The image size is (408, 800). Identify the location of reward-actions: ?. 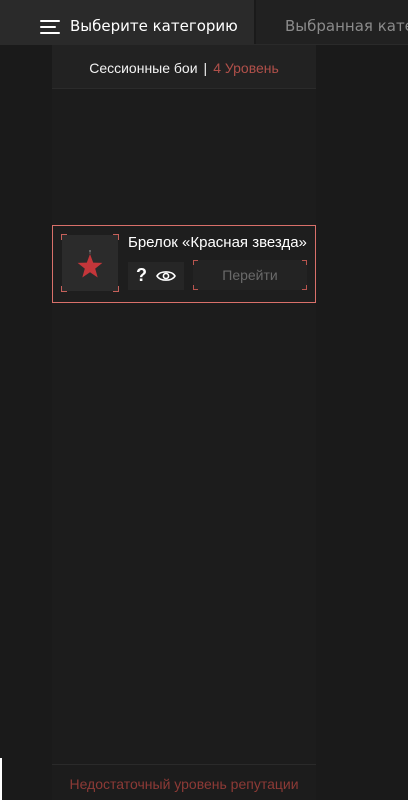
(156, 276).